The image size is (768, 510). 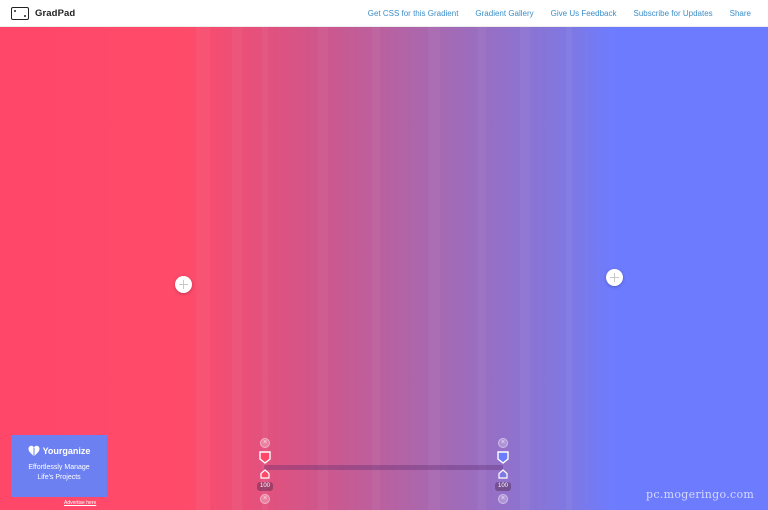 I want to click on ad-tagline: Effortlessly Manage Life's Projects, so click(x=59, y=473).